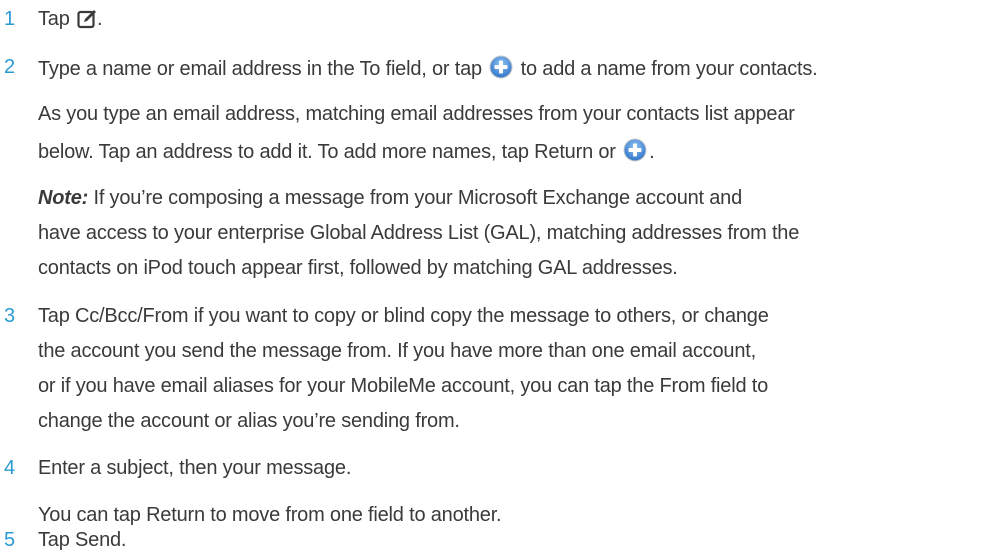  I want to click on step-text: Tap ., so click(70, 19).